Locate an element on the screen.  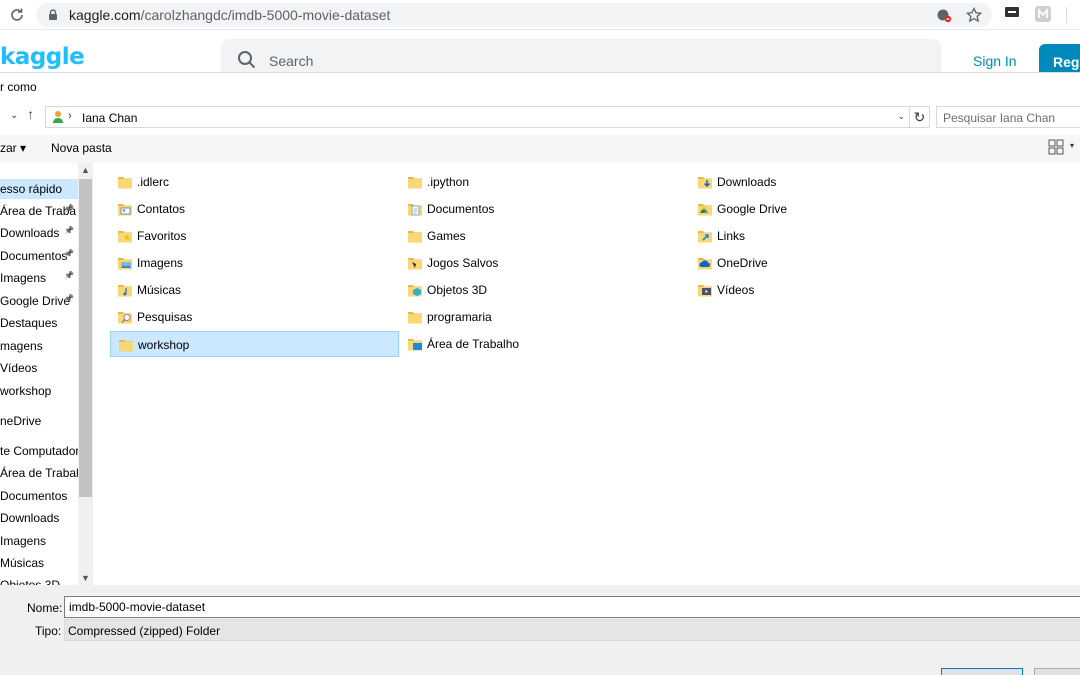
sidebar-item-label: Área de Trabalho is located at coordinates (39, 473).